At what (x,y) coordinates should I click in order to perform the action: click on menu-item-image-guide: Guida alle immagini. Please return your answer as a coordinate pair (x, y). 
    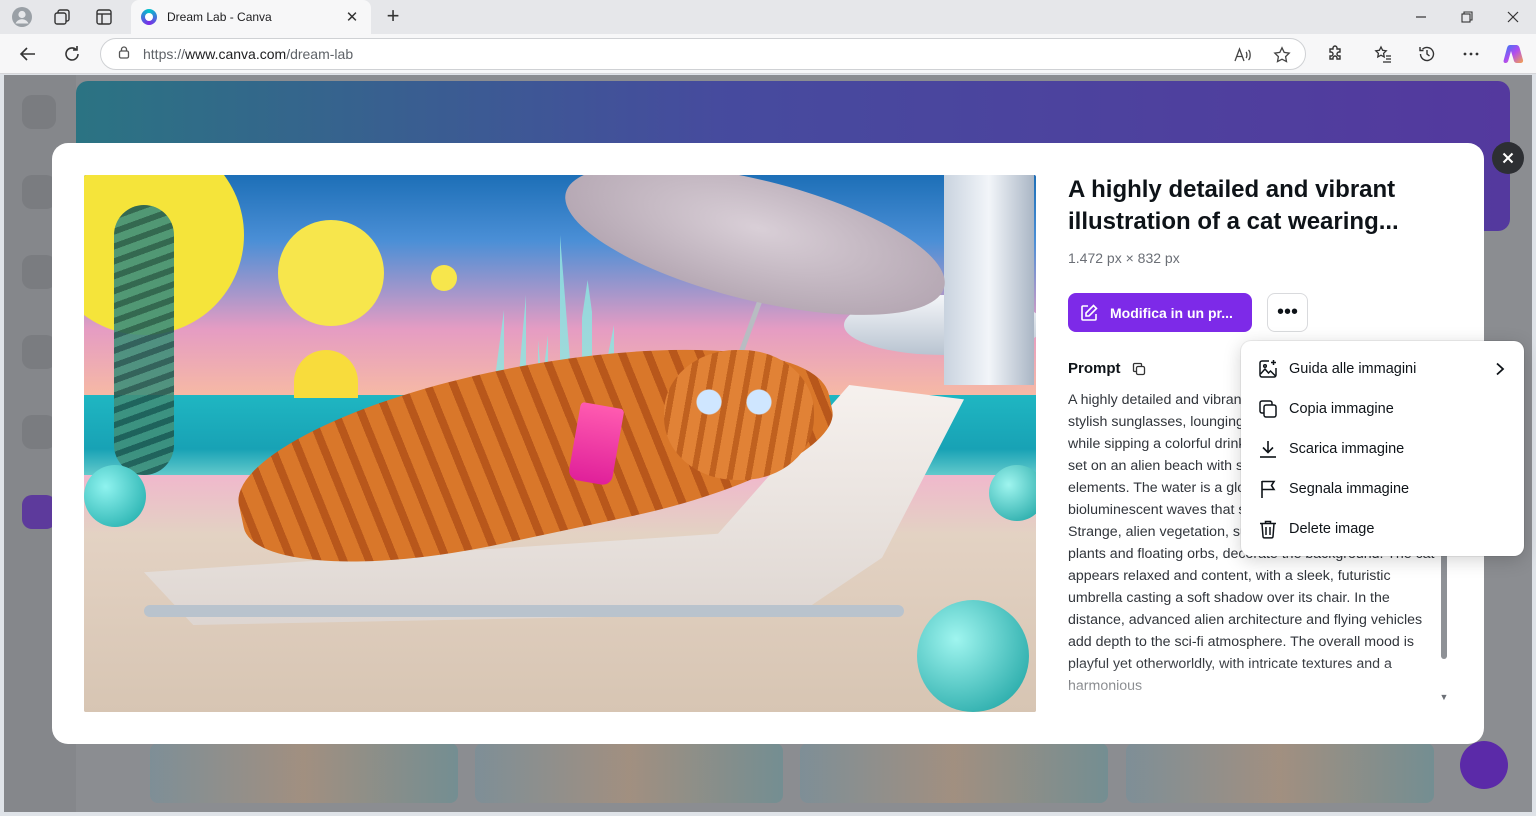
    Looking at the image, I should click on (1382, 369).